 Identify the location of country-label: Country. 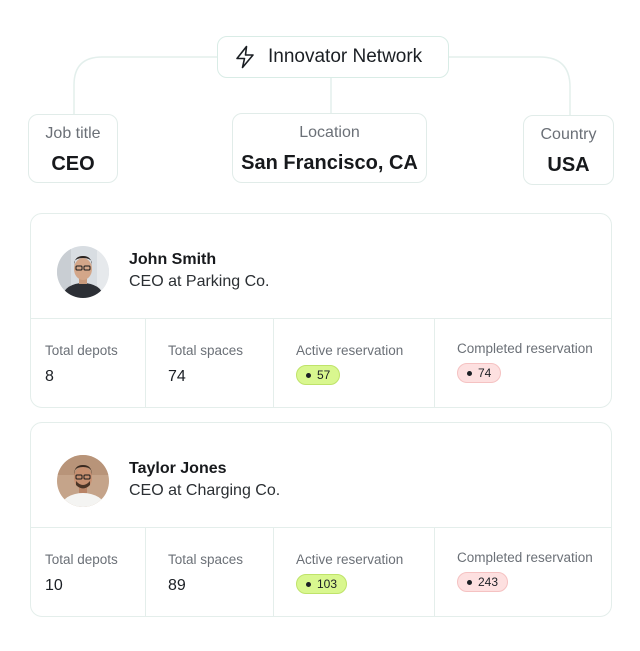
(568, 134).